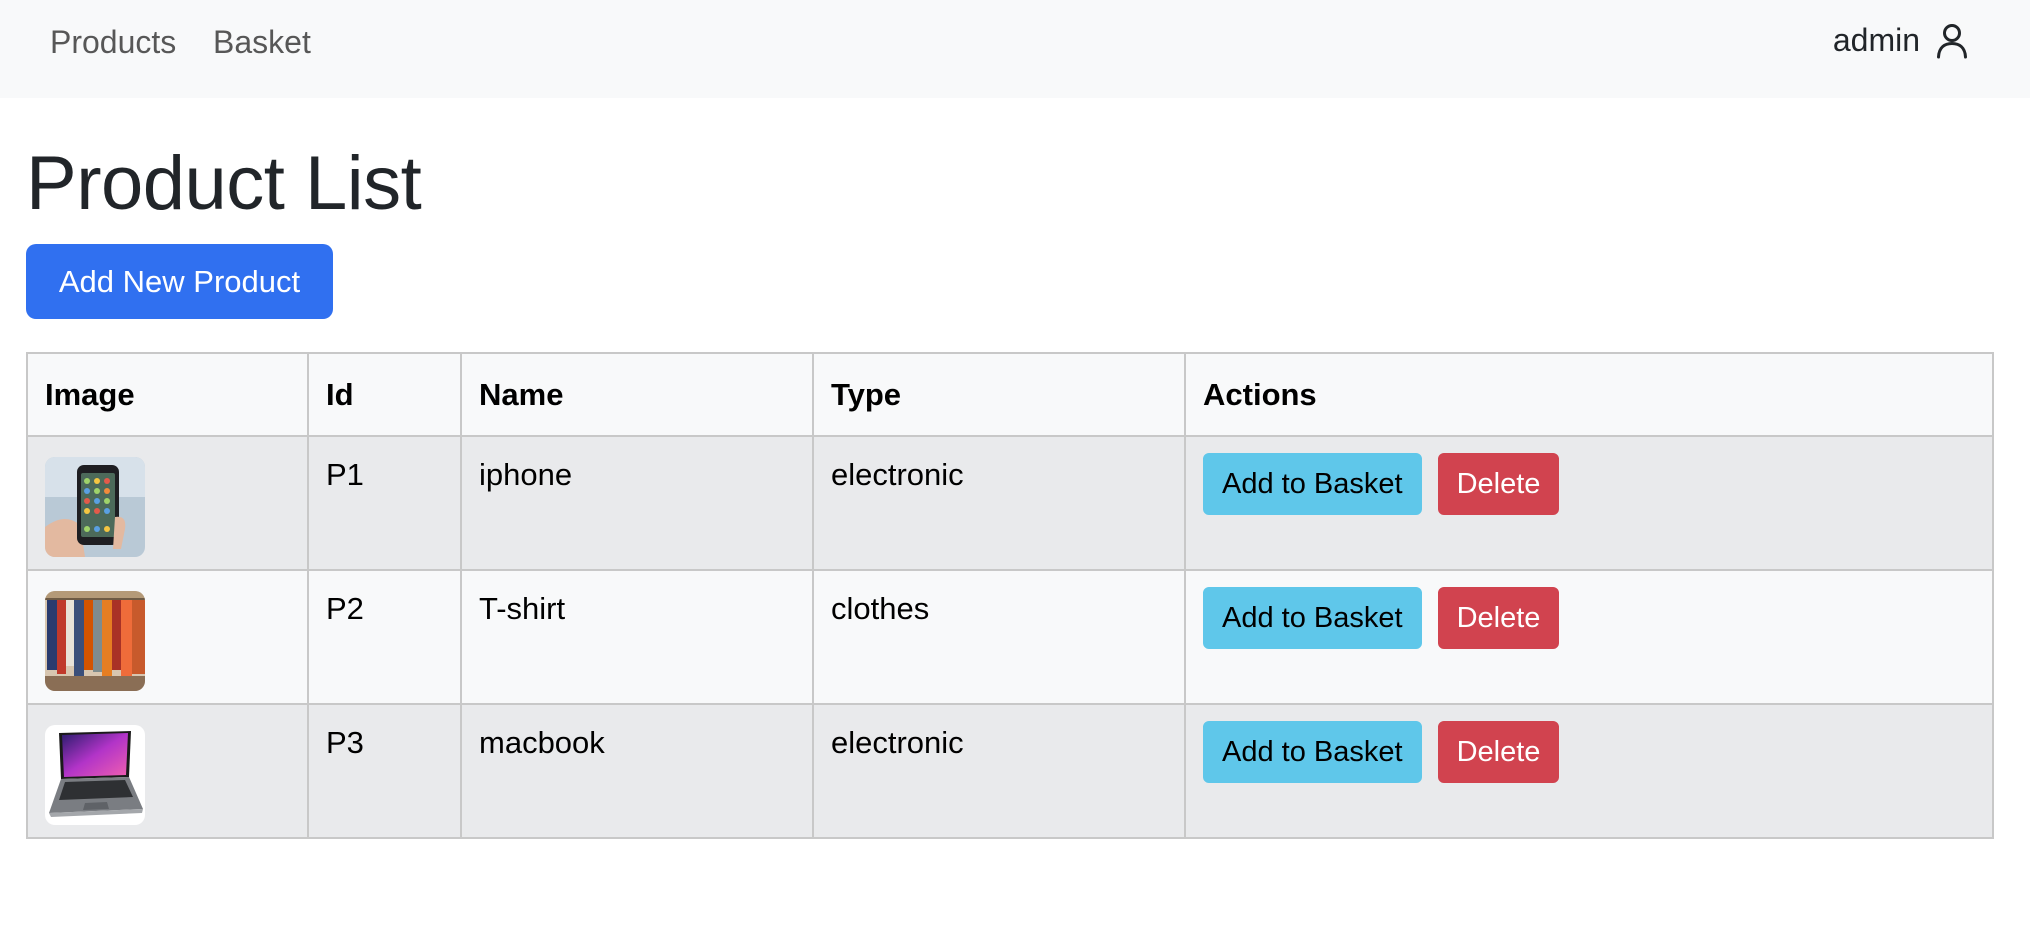  I want to click on product-id: P2, so click(384, 637).